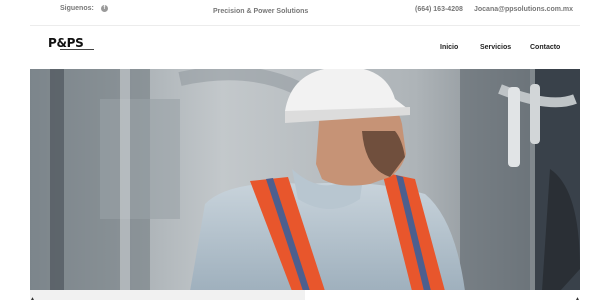  Describe the element at coordinates (77, 8) in the screenshot. I see `follow-label: Siguenos:` at that location.